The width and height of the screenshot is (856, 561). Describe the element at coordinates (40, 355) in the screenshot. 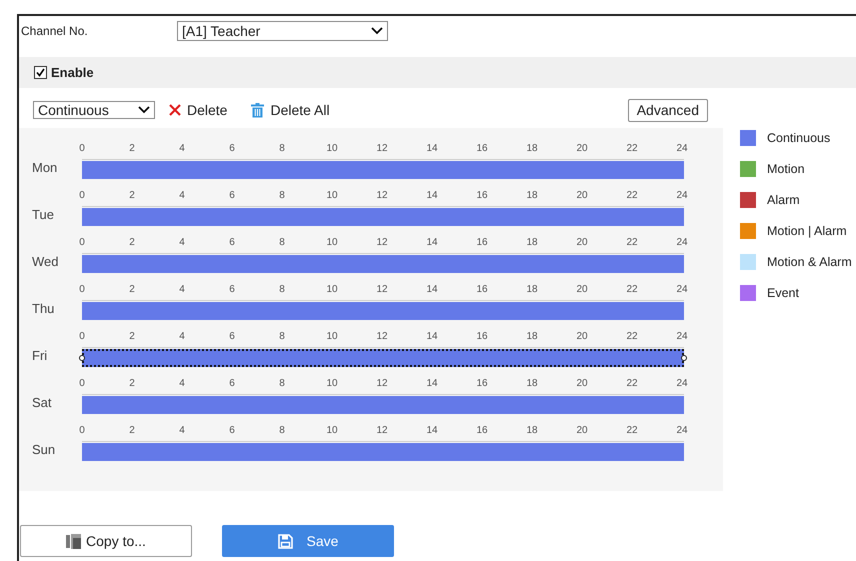

I see `day-label: Fri` at that location.